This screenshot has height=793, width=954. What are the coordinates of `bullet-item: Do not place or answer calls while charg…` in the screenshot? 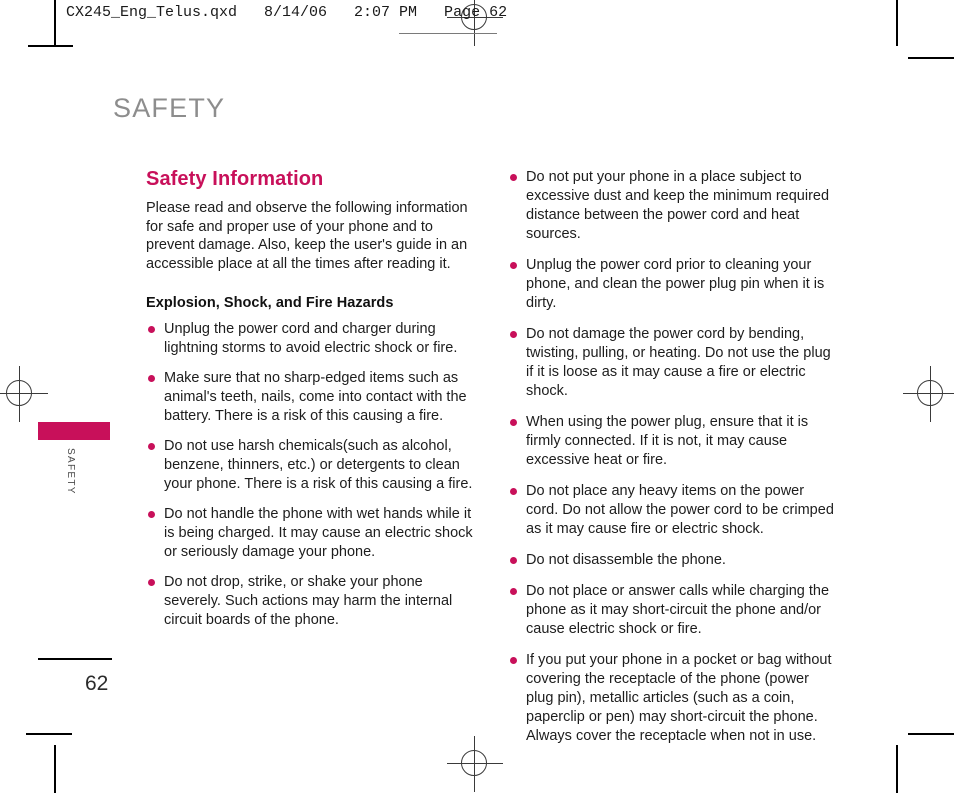 It's located at (673, 610).